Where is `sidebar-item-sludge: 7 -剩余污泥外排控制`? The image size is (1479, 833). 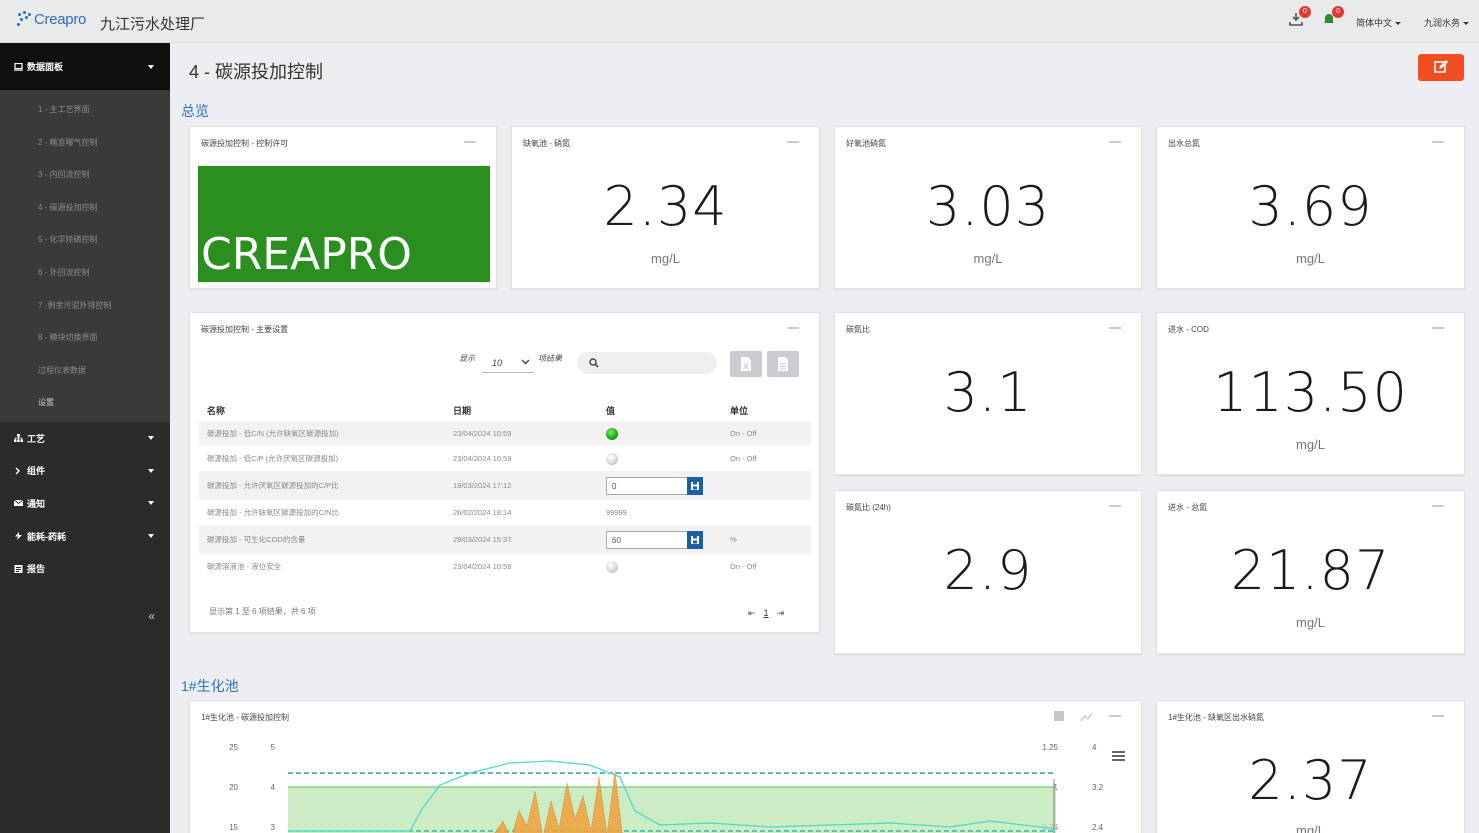 sidebar-item-sludge: 7 -剩余污泥外排控制 is located at coordinates (85, 306).